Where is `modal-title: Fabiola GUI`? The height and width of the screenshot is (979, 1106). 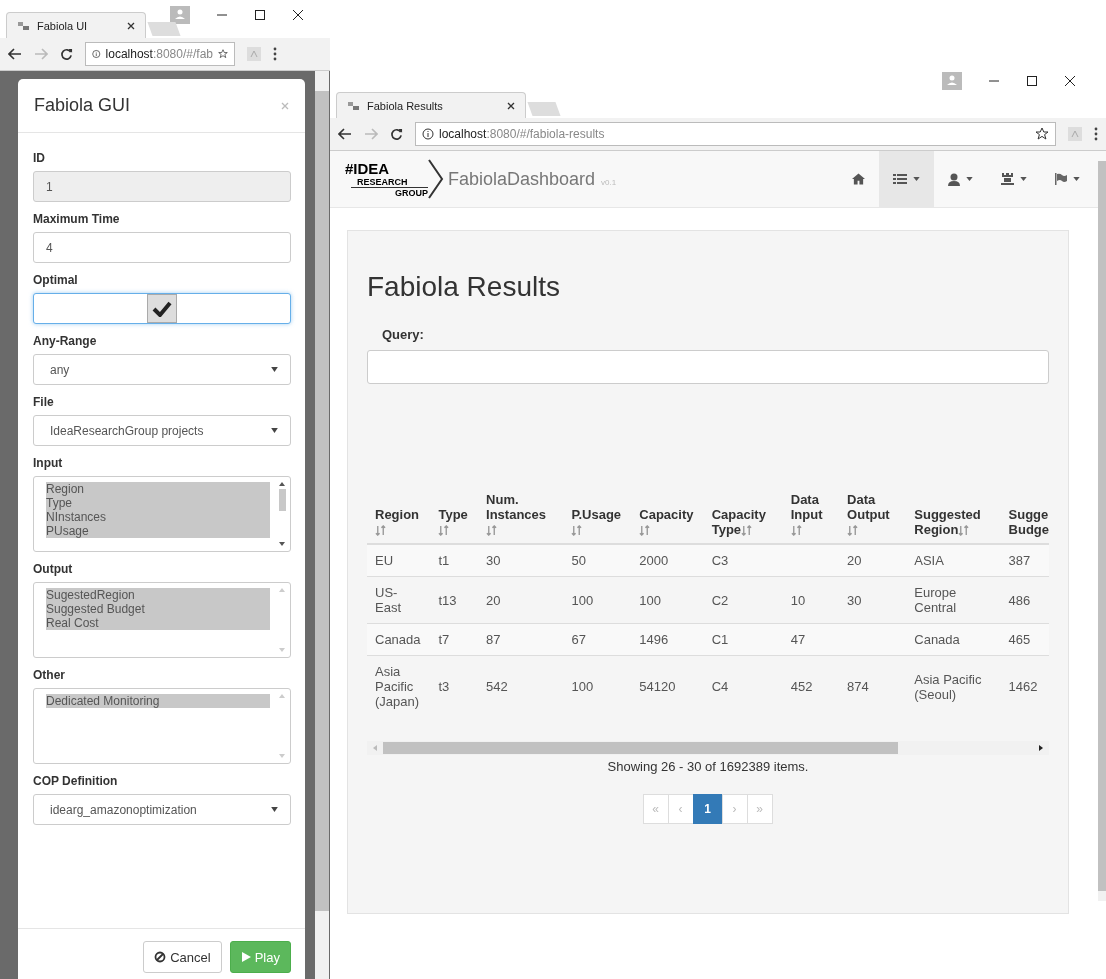
modal-title: Fabiola GUI is located at coordinates (82, 105).